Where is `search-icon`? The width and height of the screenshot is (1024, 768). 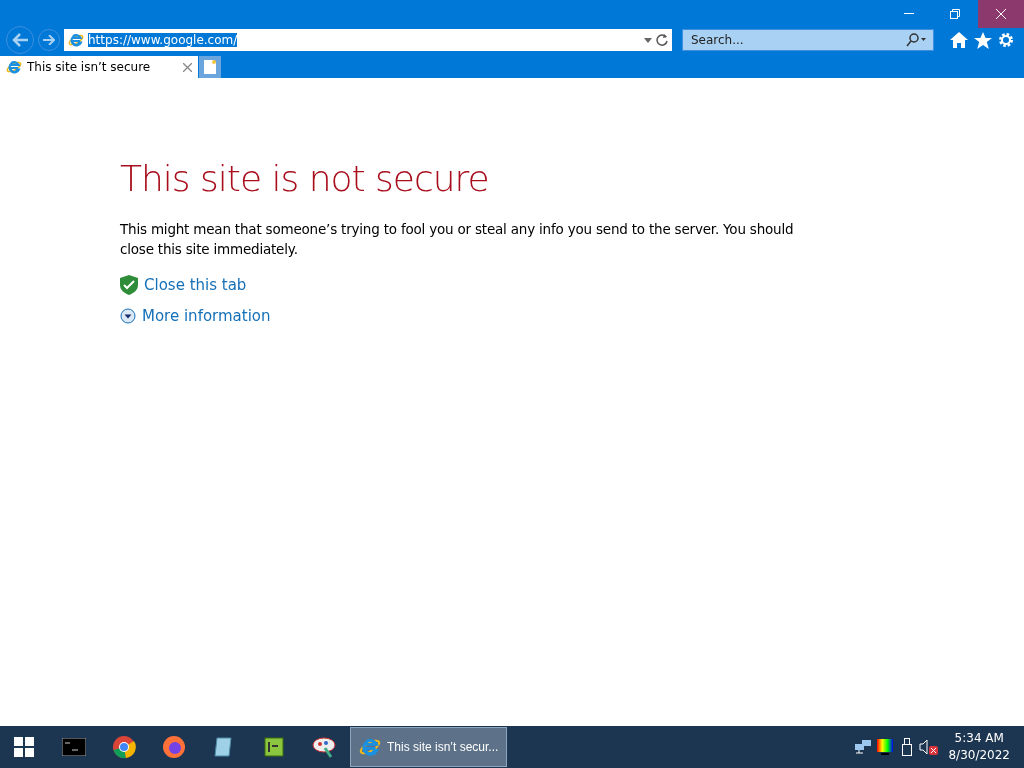
search-icon is located at coordinates (916, 40).